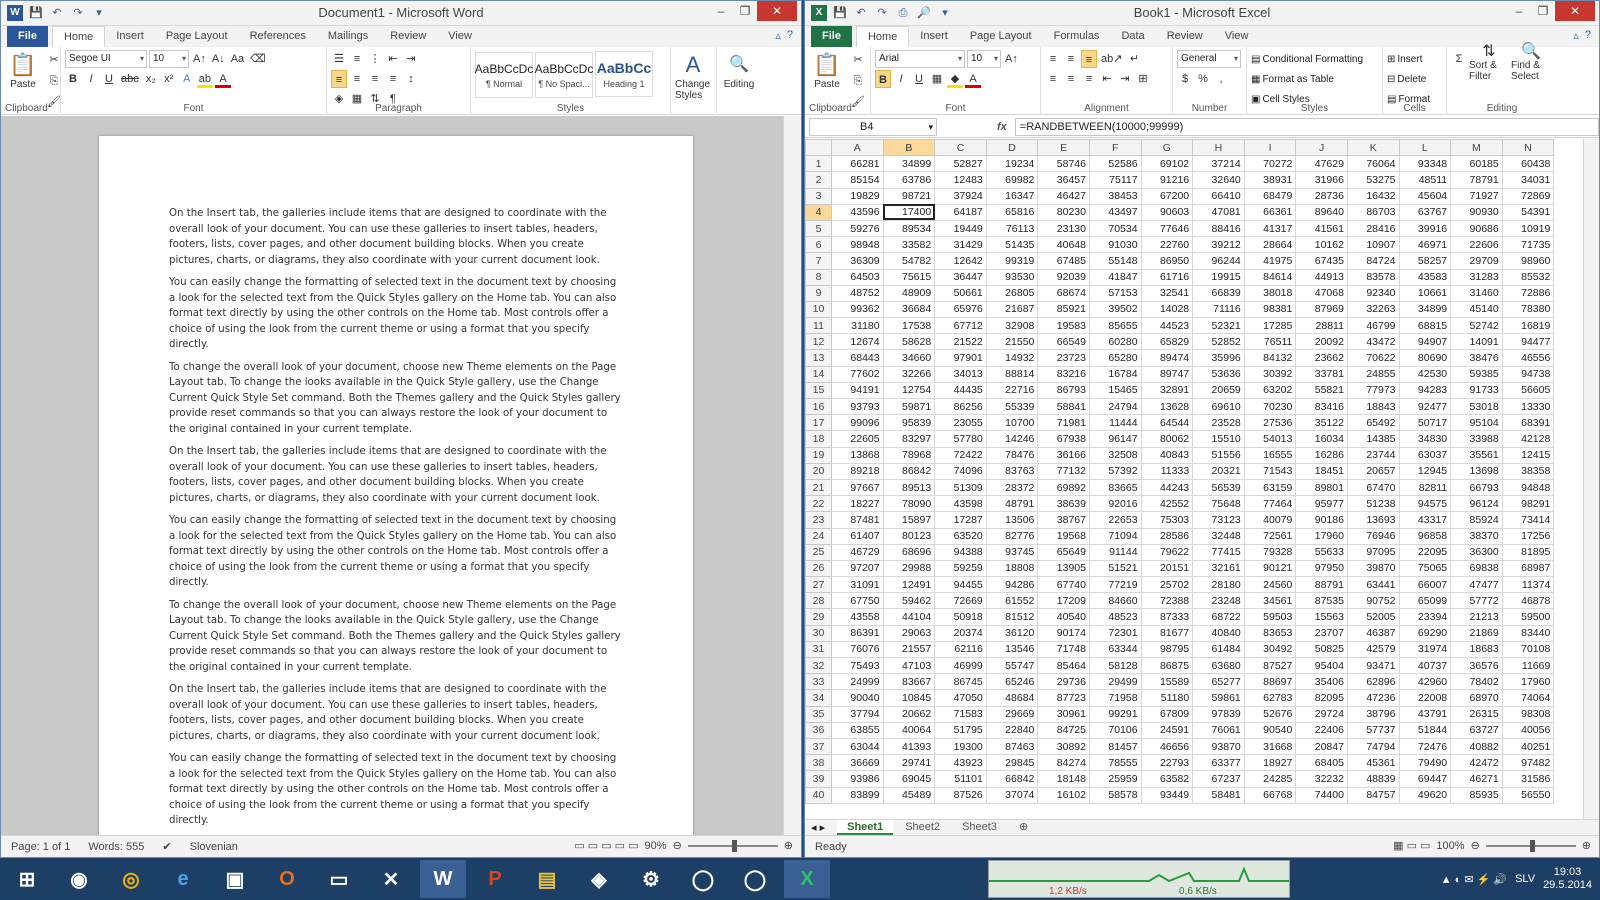 This screenshot has width=1600, height=900. Describe the element at coordinates (1167, 245) in the screenshot. I see `cell: 22760` at that location.